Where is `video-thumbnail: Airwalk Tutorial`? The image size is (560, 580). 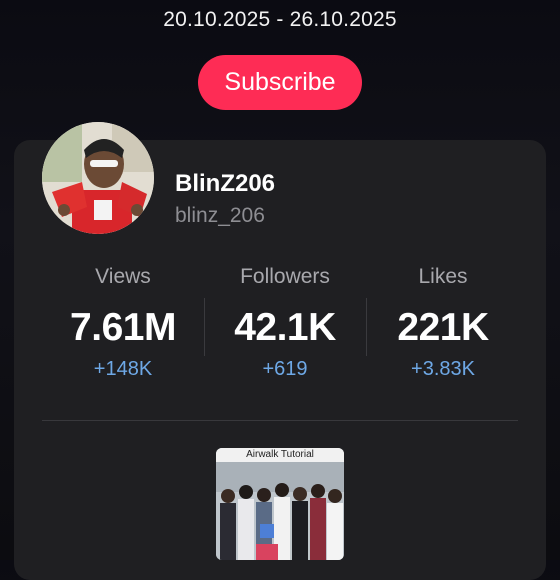
video-thumbnail: Airwalk Tutorial is located at coordinates (280, 504).